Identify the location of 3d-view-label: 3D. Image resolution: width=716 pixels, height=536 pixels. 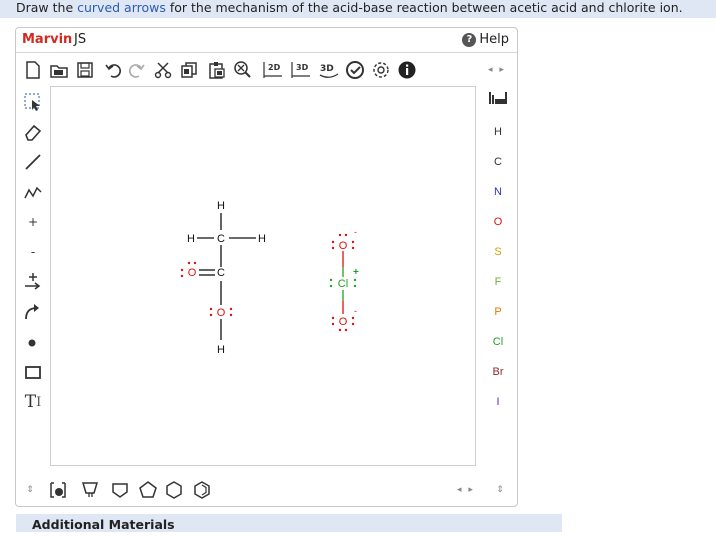
(327, 69).